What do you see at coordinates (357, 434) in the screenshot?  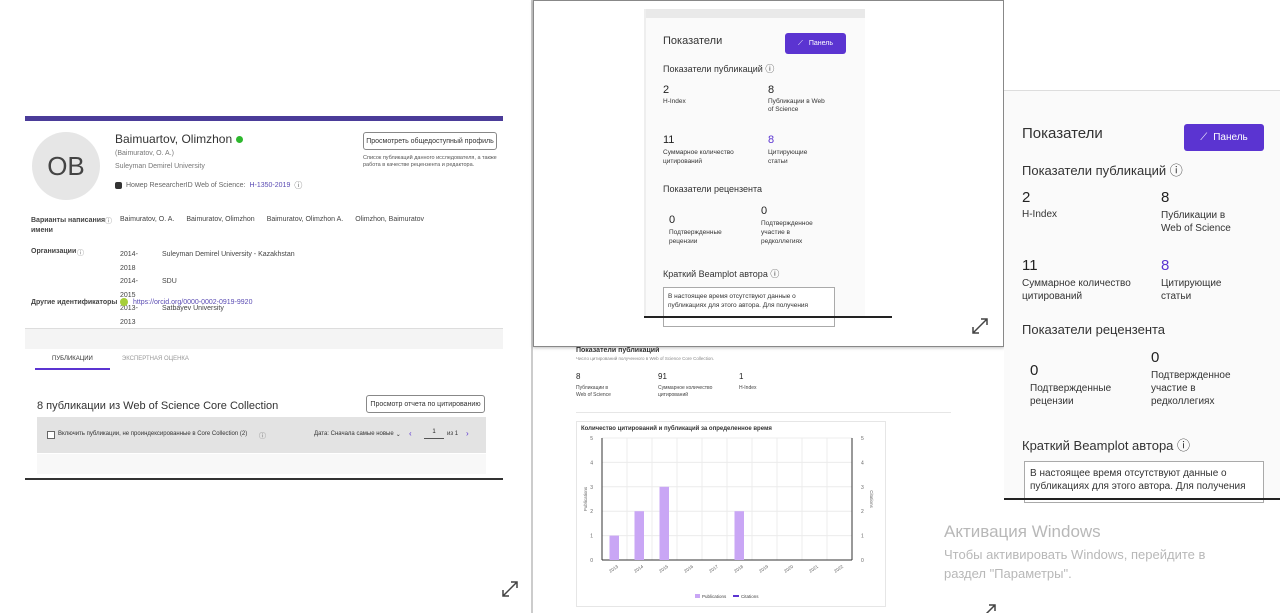 I see `sort-select: Дата: Сначала самые новые ⌄` at bounding box center [357, 434].